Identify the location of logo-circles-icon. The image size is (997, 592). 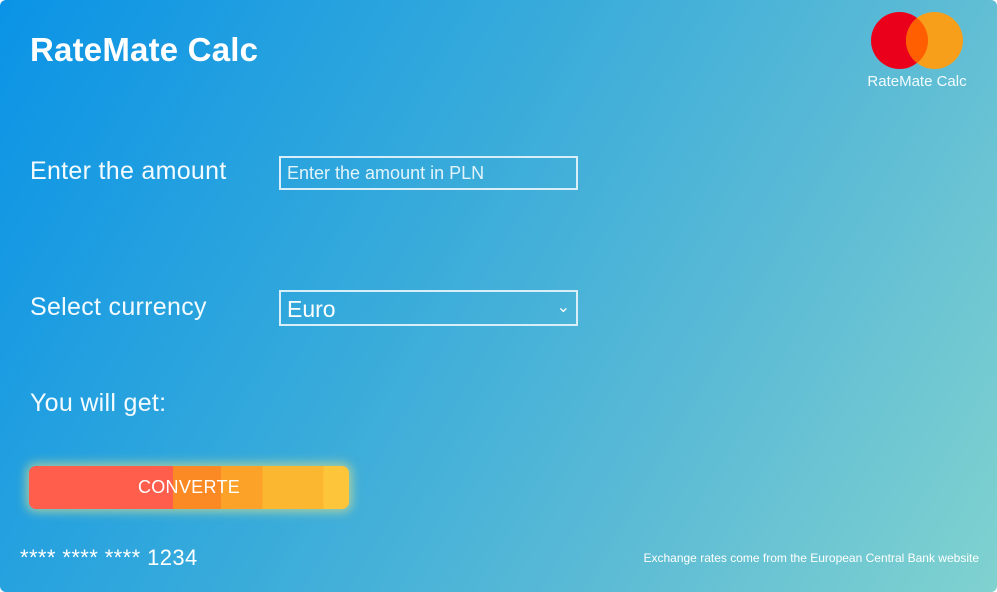
(917, 41).